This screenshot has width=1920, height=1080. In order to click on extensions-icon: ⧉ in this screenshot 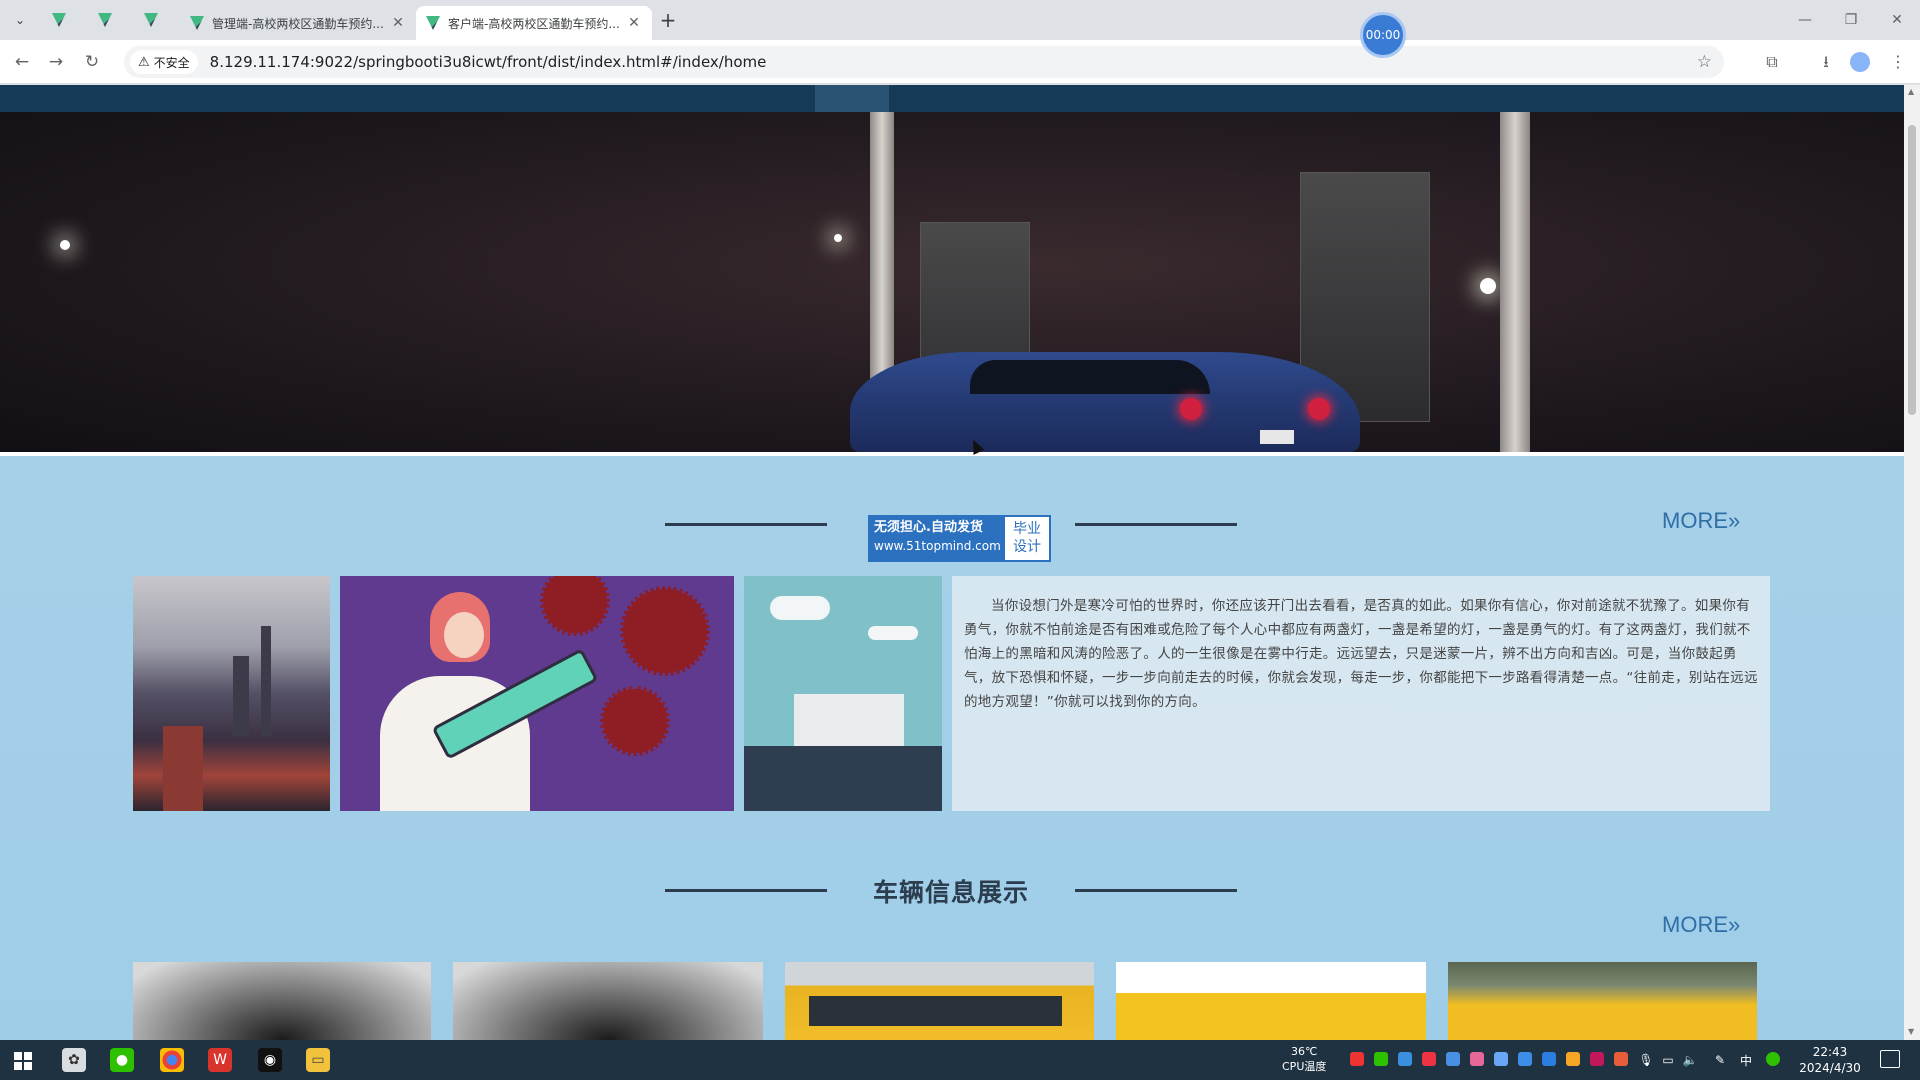, I will do `click(1772, 62)`.